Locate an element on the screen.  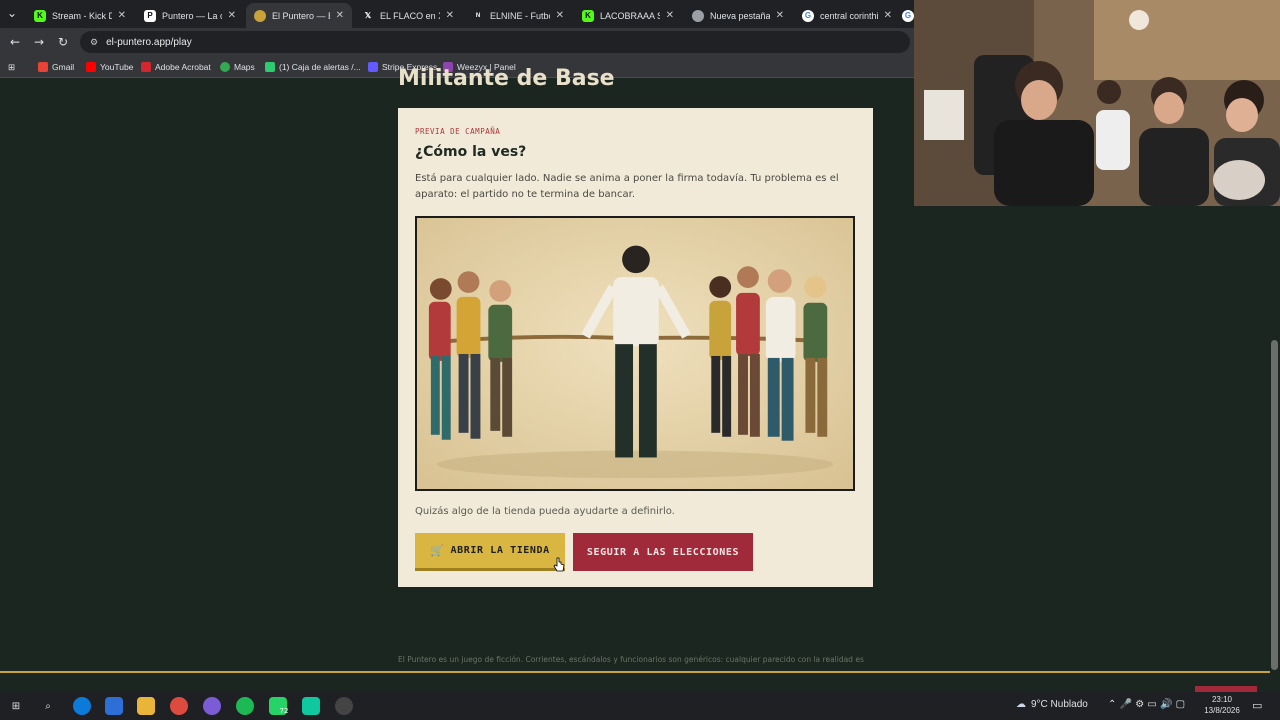
edge-icon is located at coordinates (82, 706).